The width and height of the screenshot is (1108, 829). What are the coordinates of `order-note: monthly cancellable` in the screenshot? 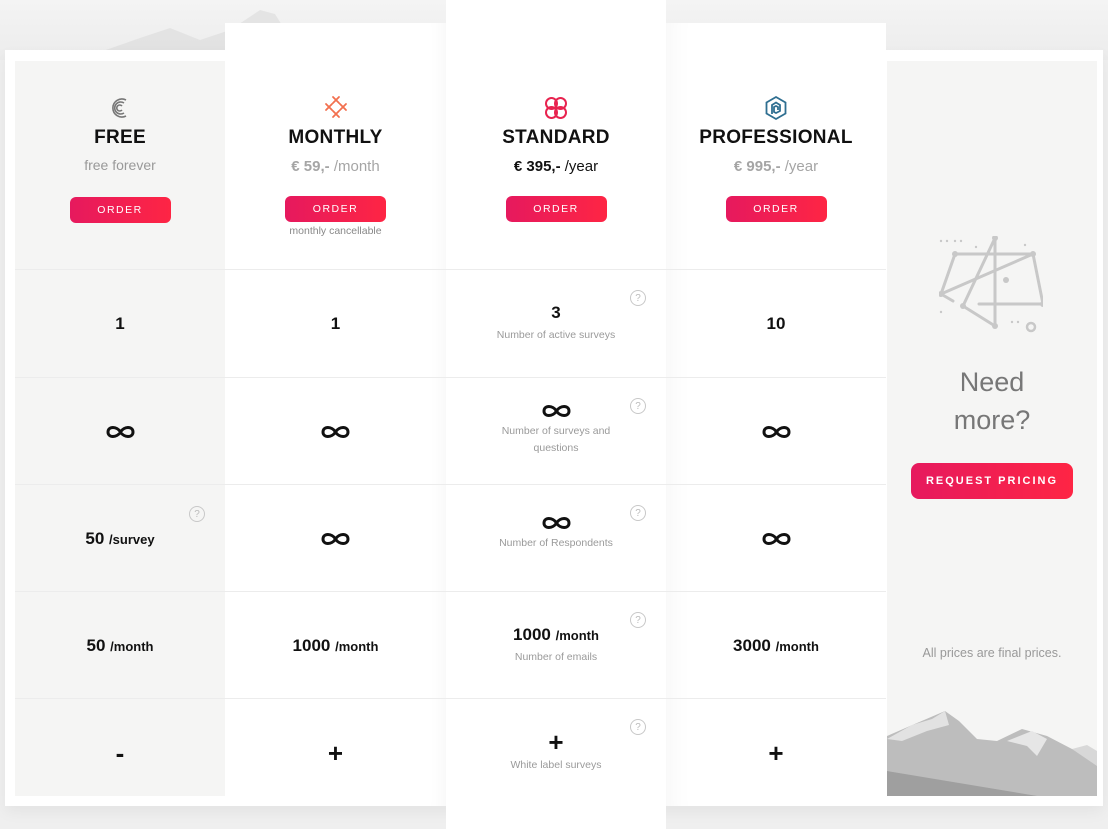 It's located at (335, 231).